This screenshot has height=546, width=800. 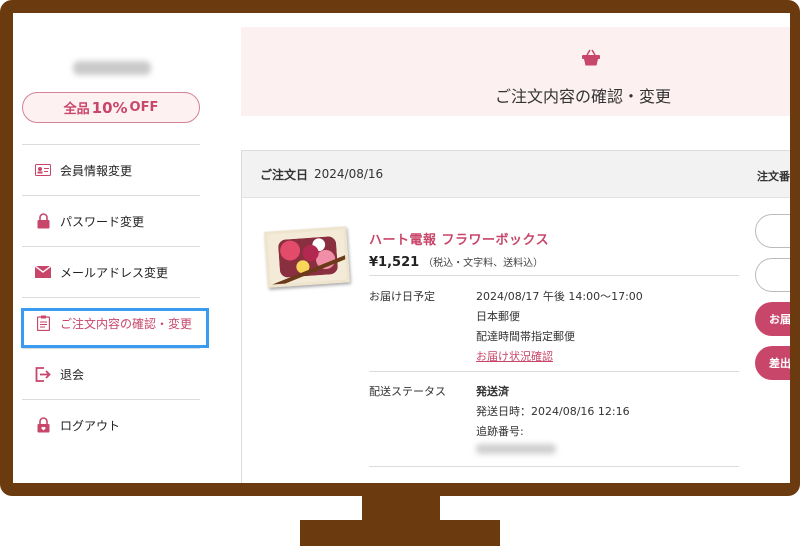 I want to click on sidebar-item-password: パスワード変更, so click(x=111, y=220).